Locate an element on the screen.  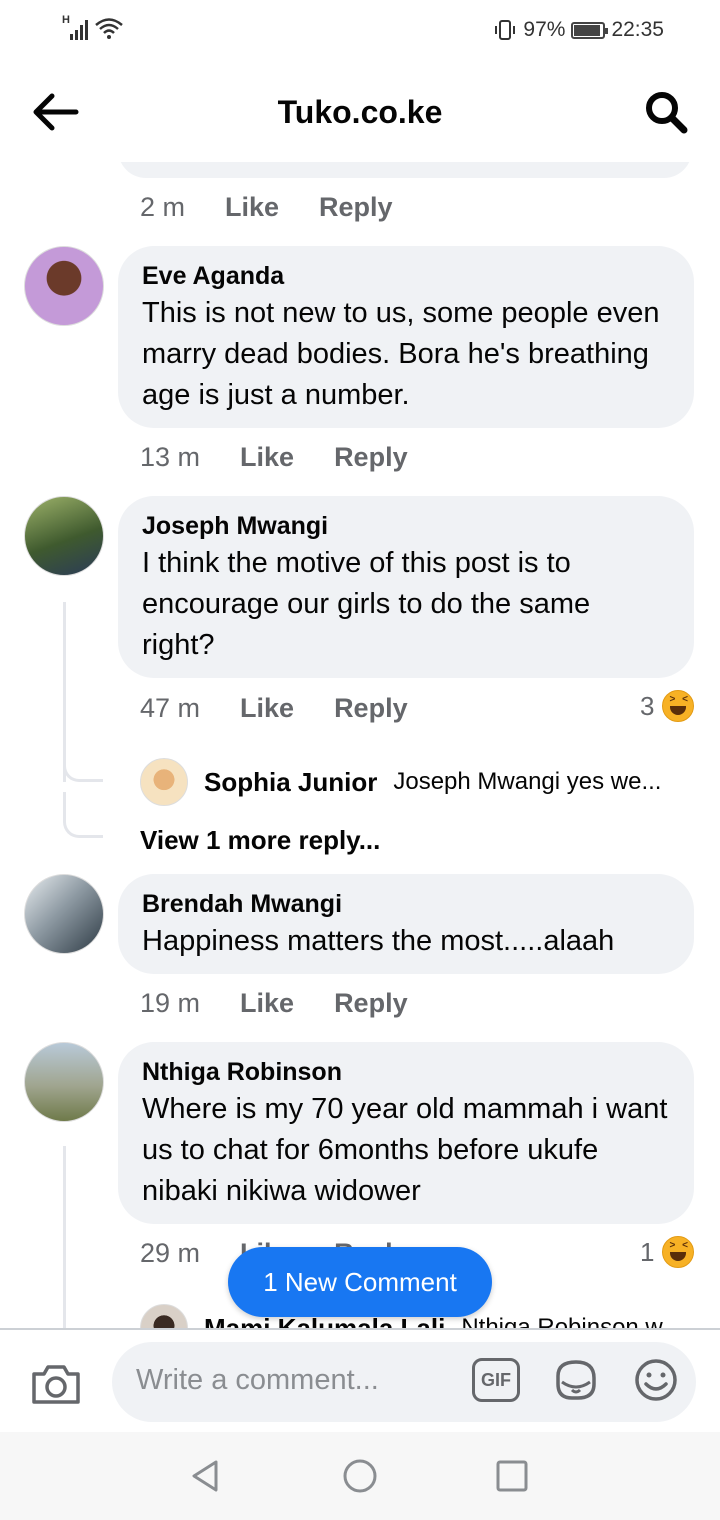
search-icon is located at coordinates (666, 112).